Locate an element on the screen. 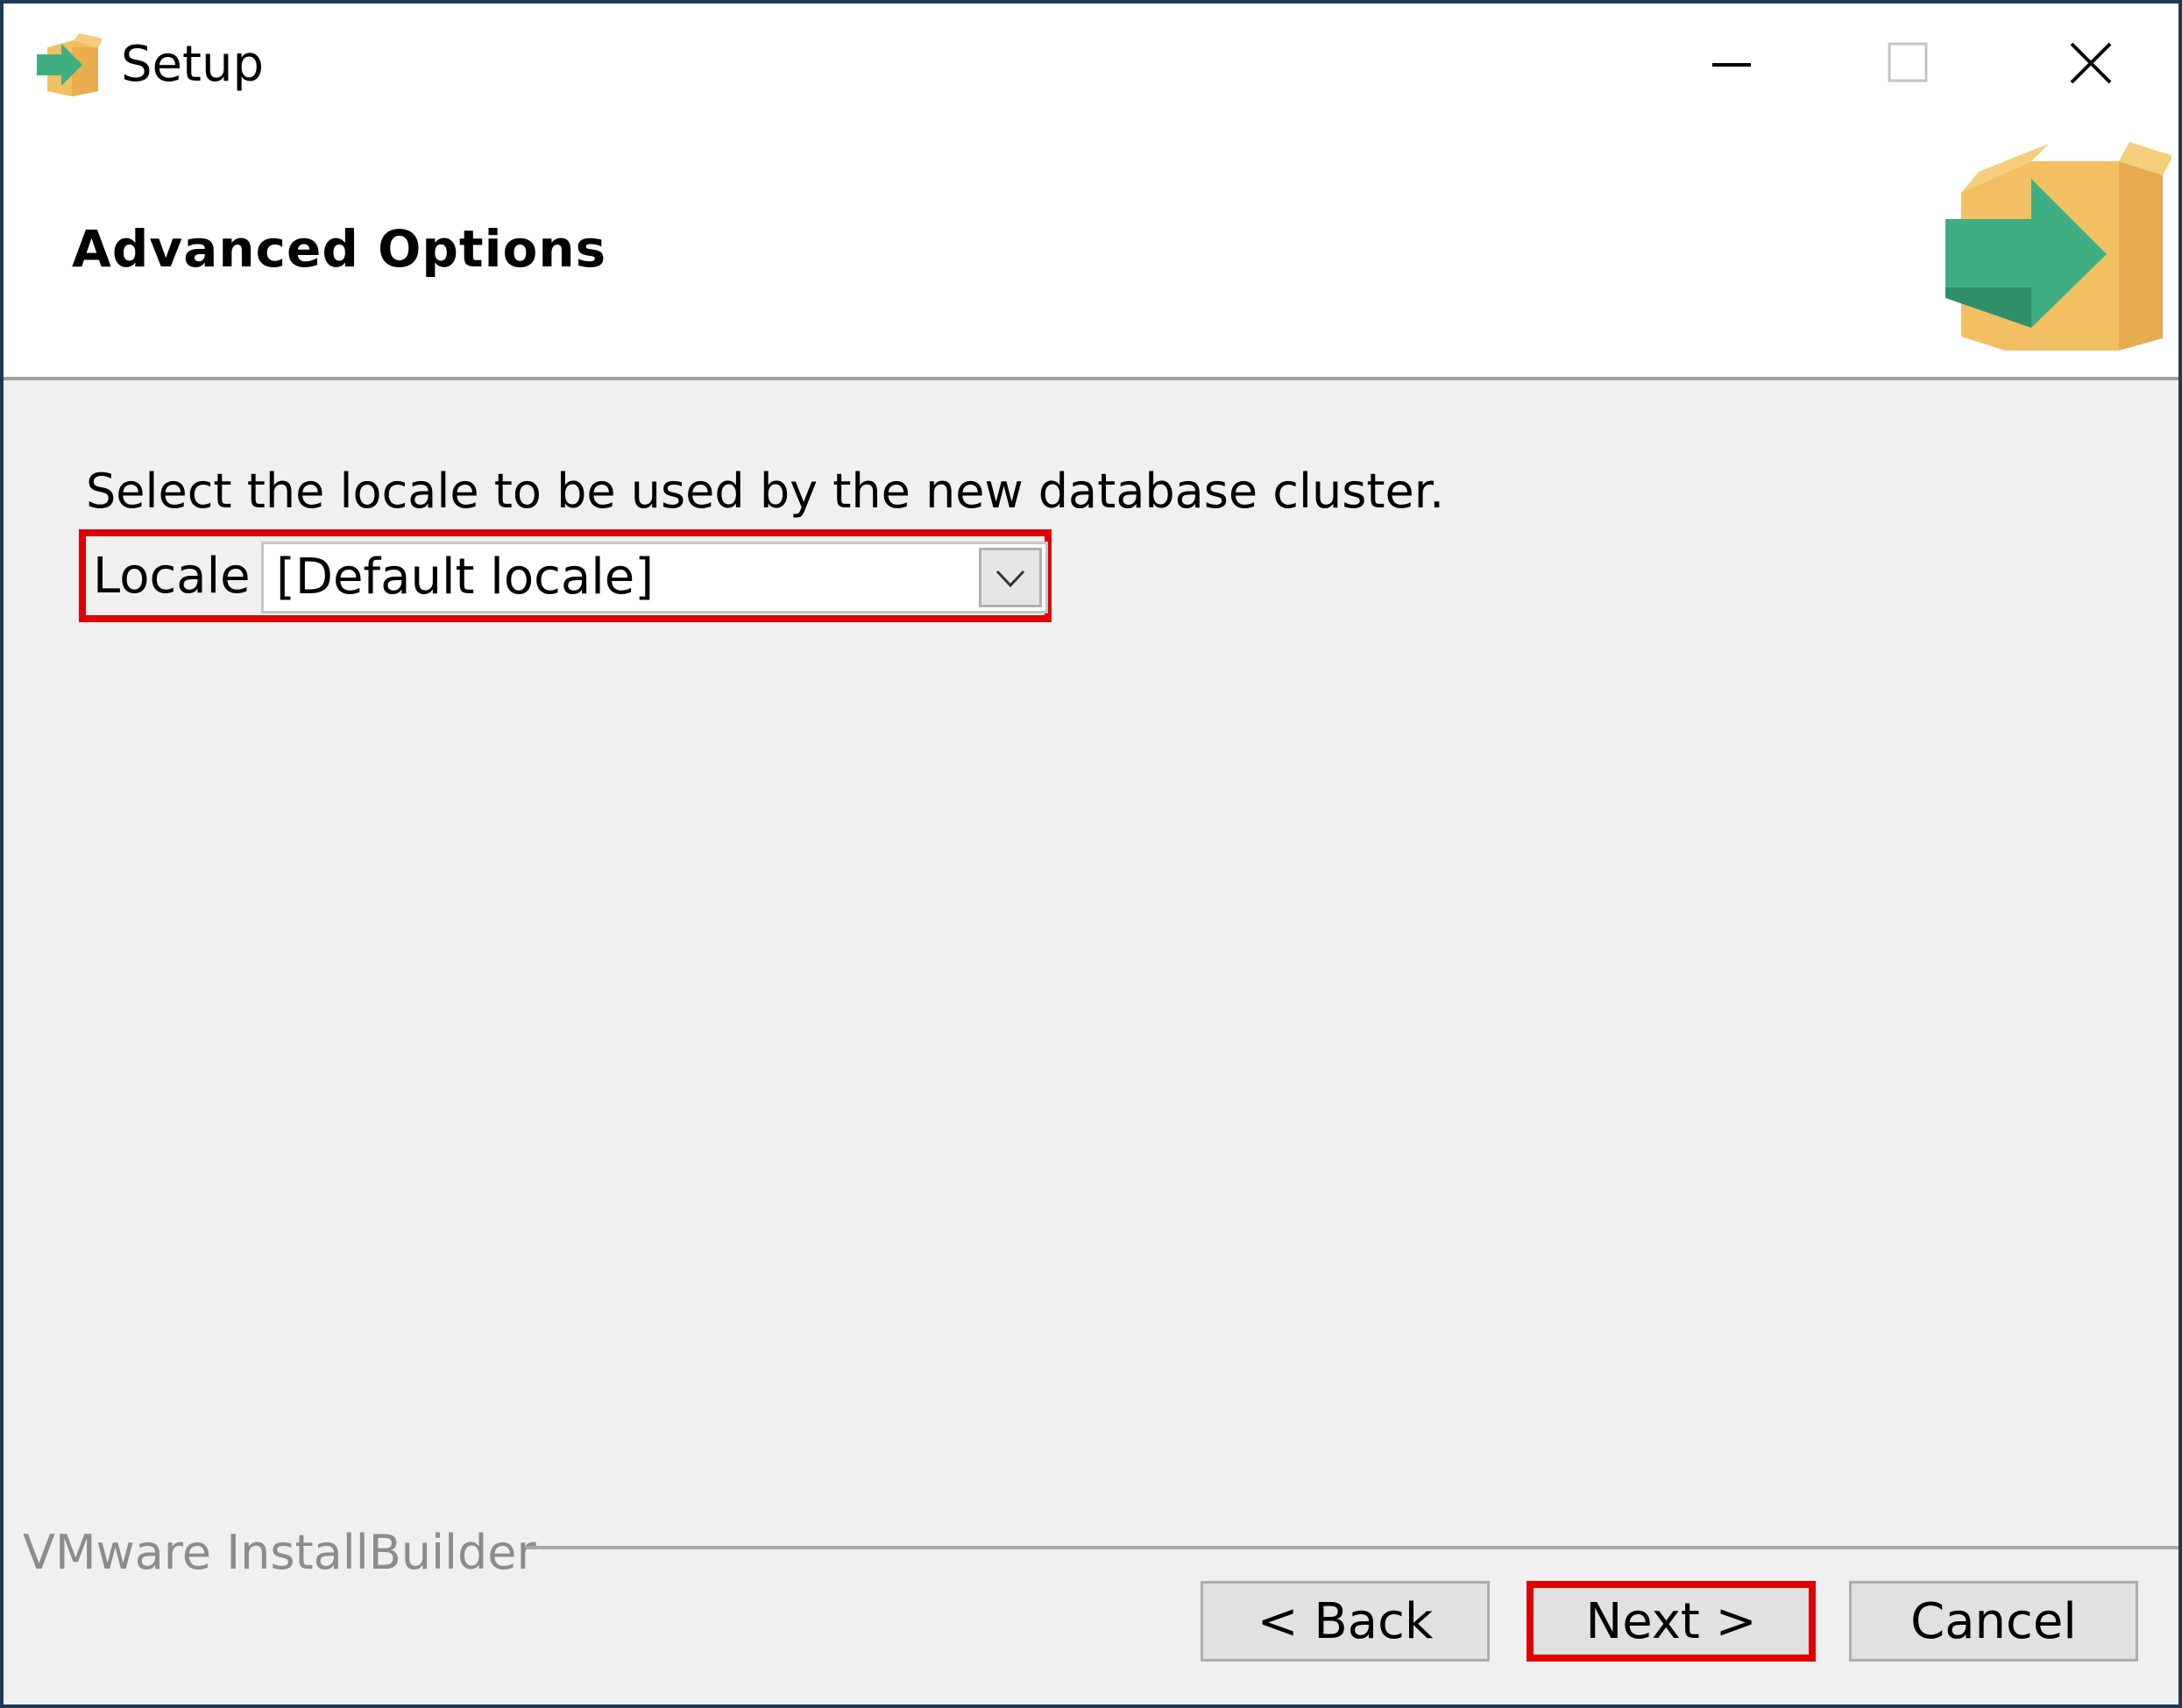 Image resolution: width=2182 pixels, height=1708 pixels. maximize-icon is located at coordinates (1908, 62).